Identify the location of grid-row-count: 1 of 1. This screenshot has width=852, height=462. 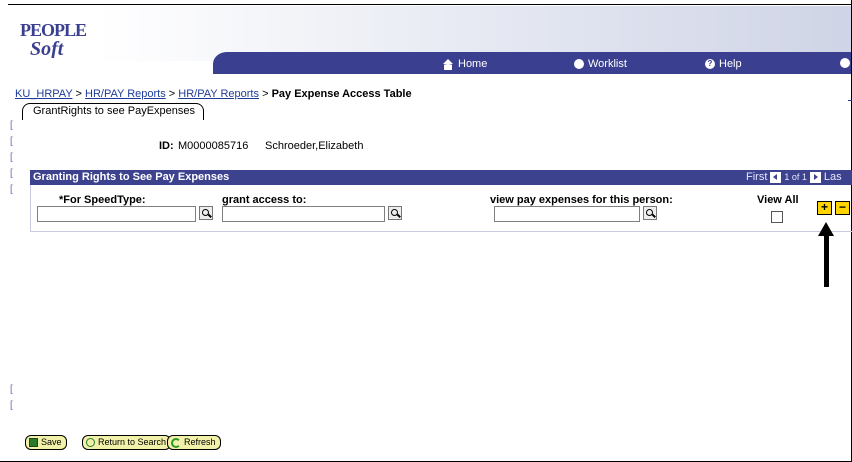
(795, 177).